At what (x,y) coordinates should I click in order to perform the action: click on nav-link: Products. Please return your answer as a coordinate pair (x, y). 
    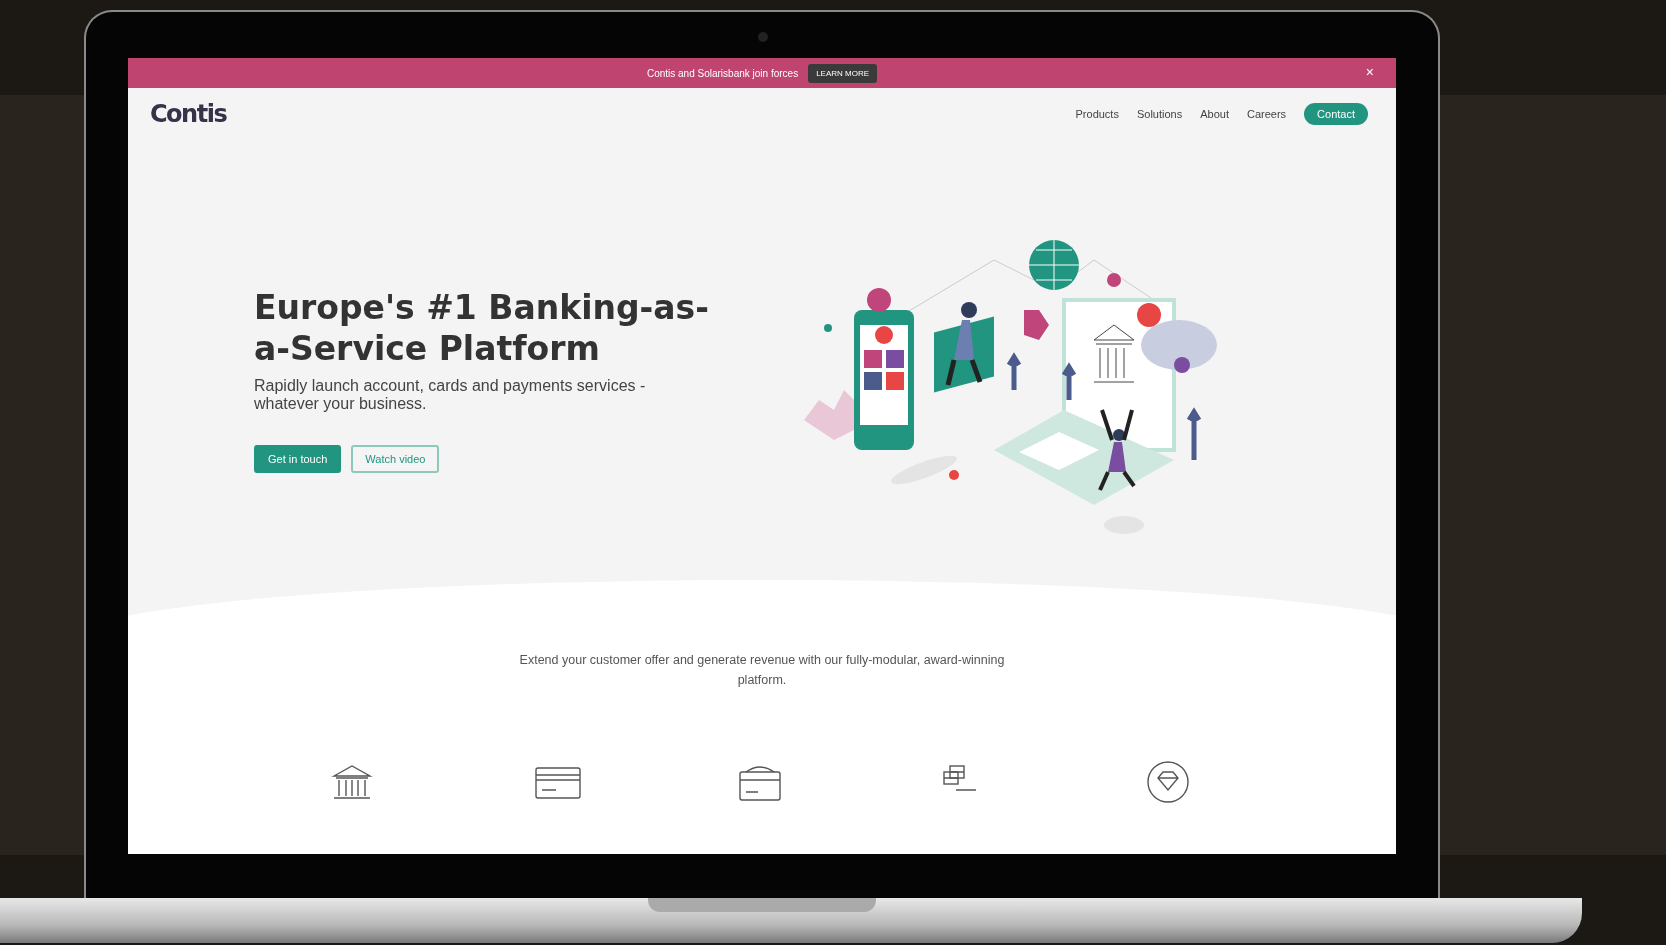
    Looking at the image, I should click on (1097, 114).